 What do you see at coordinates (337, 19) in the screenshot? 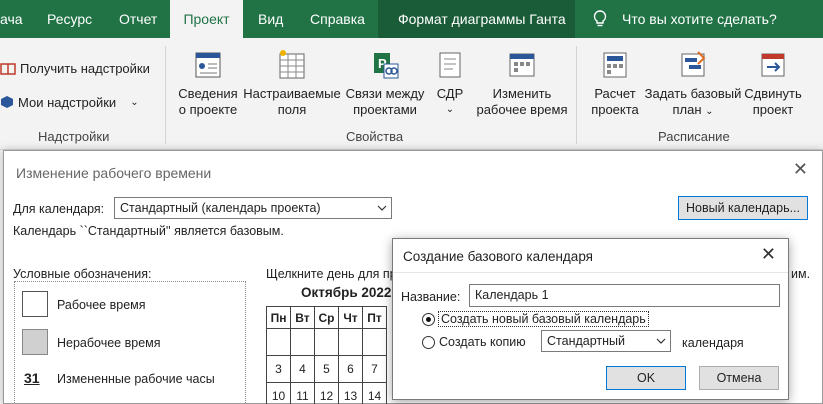
I see `tab-help: Справка` at bounding box center [337, 19].